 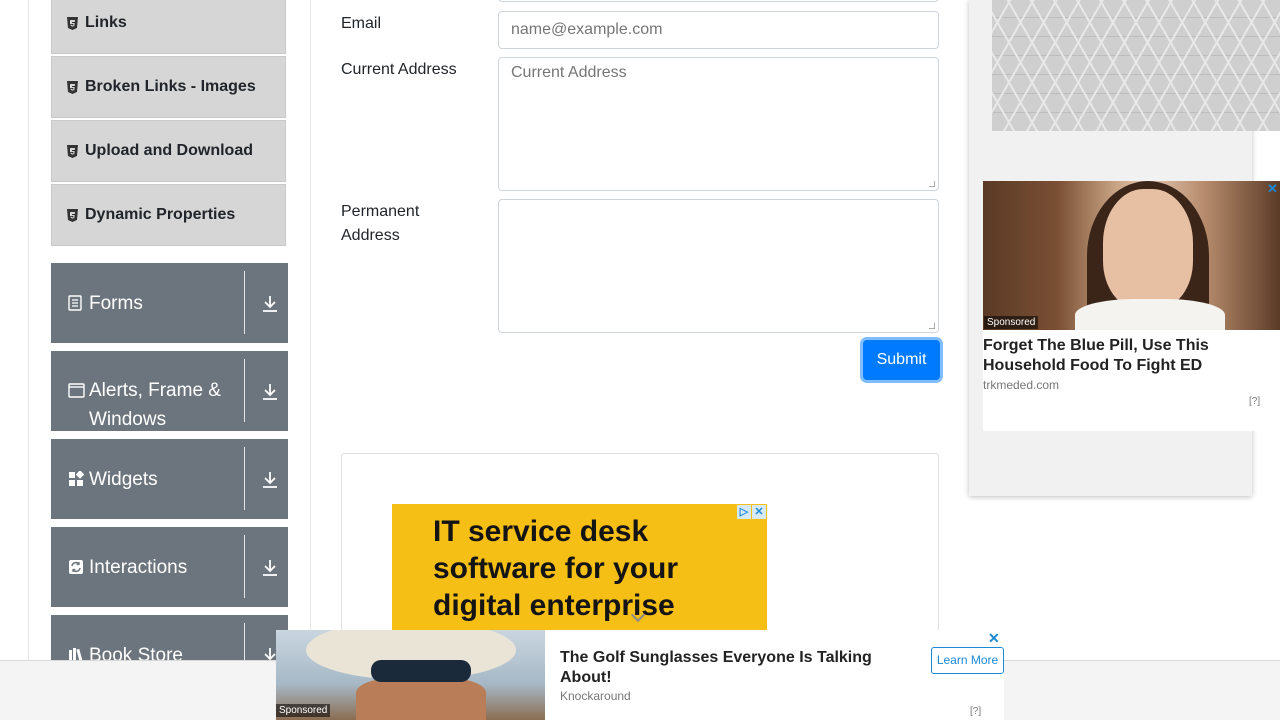 I want to click on group-label: Widgets, so click(x=123, y=479).